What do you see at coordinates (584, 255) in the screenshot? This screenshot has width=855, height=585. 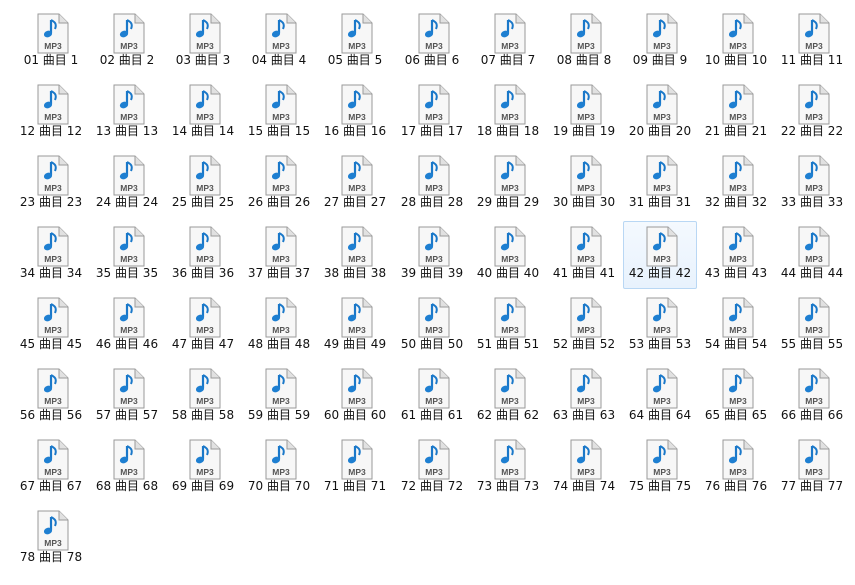 I see `file-item: MP3 41 曲目 41` at bounding box center [584, 255].